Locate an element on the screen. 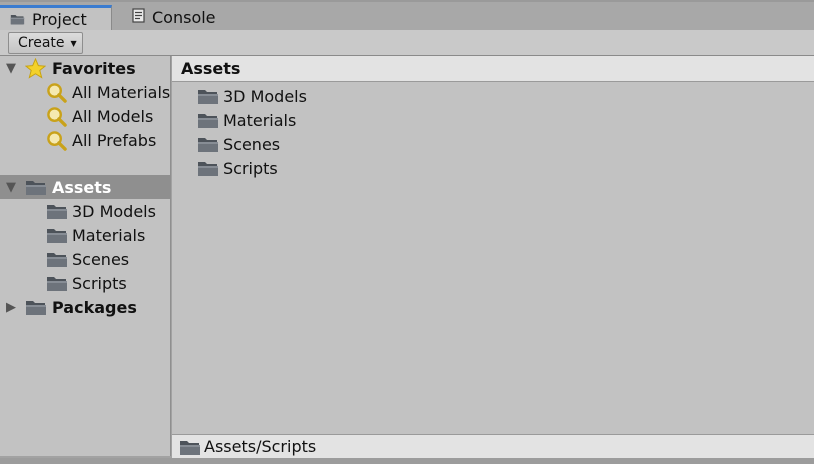  tab-bar-top-border is located at coordinates (407, 1).